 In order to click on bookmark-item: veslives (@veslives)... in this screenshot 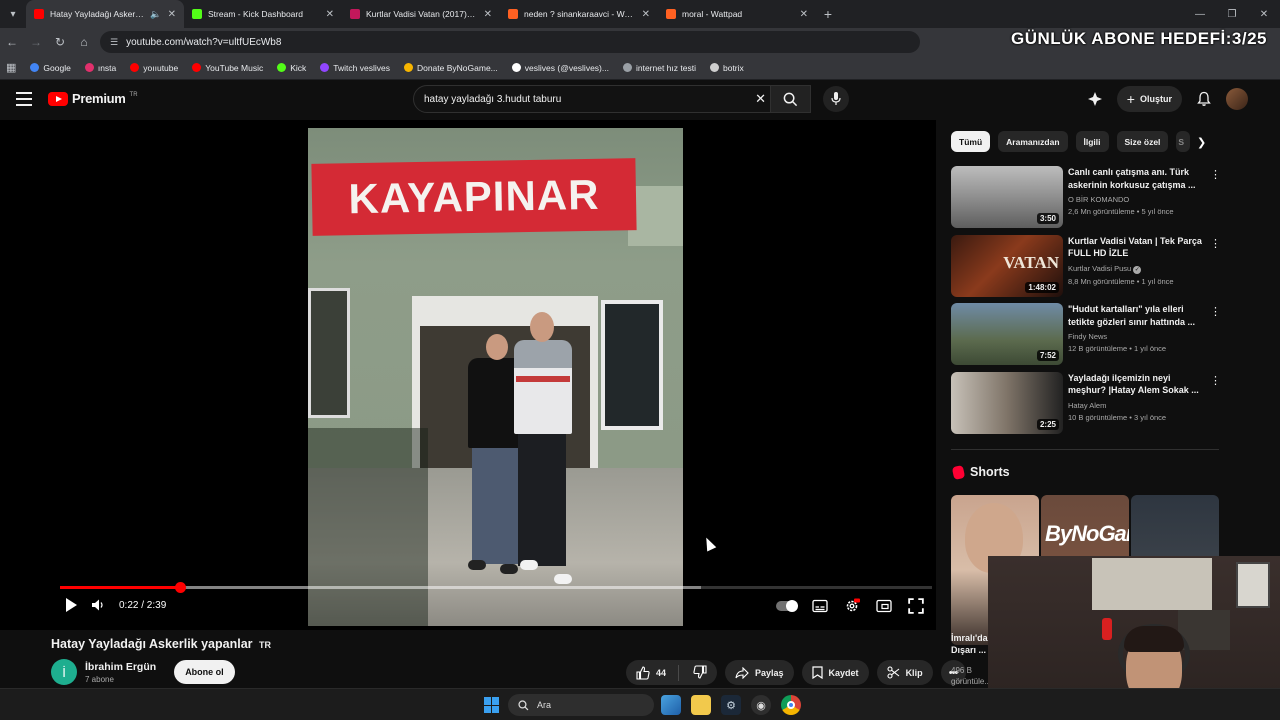, I will do `click(560, 68)`.